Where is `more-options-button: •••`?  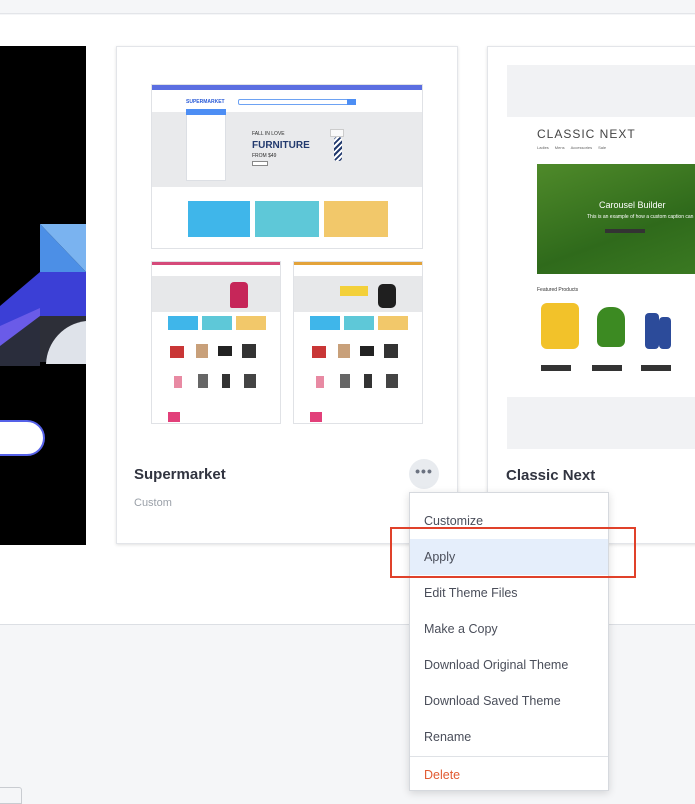
more-options-button: ••• is located at coordinates (424, 474).